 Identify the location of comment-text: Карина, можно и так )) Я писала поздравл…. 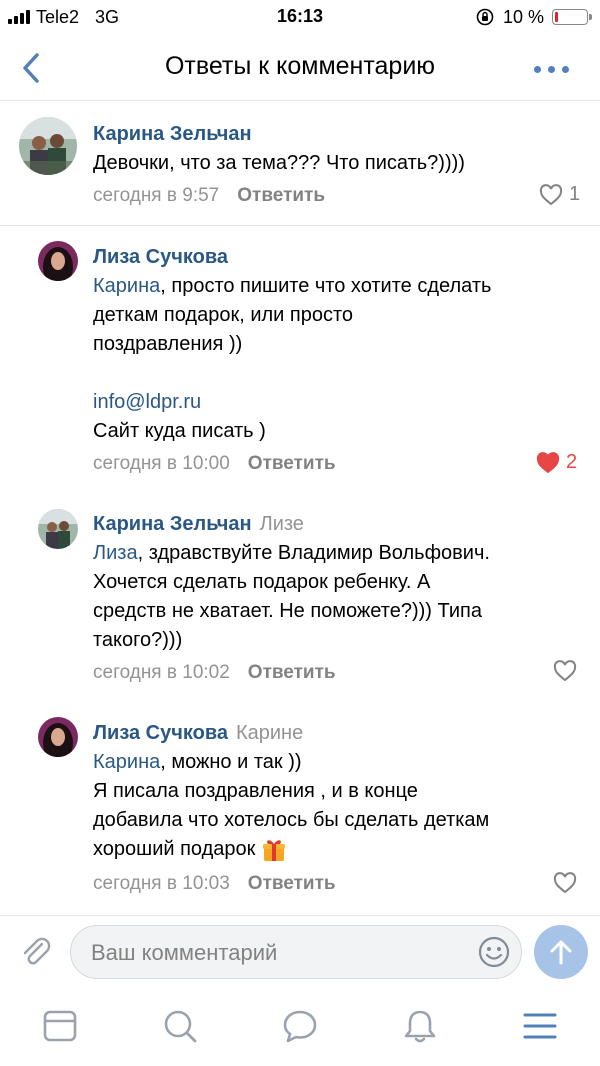
(291, 806).